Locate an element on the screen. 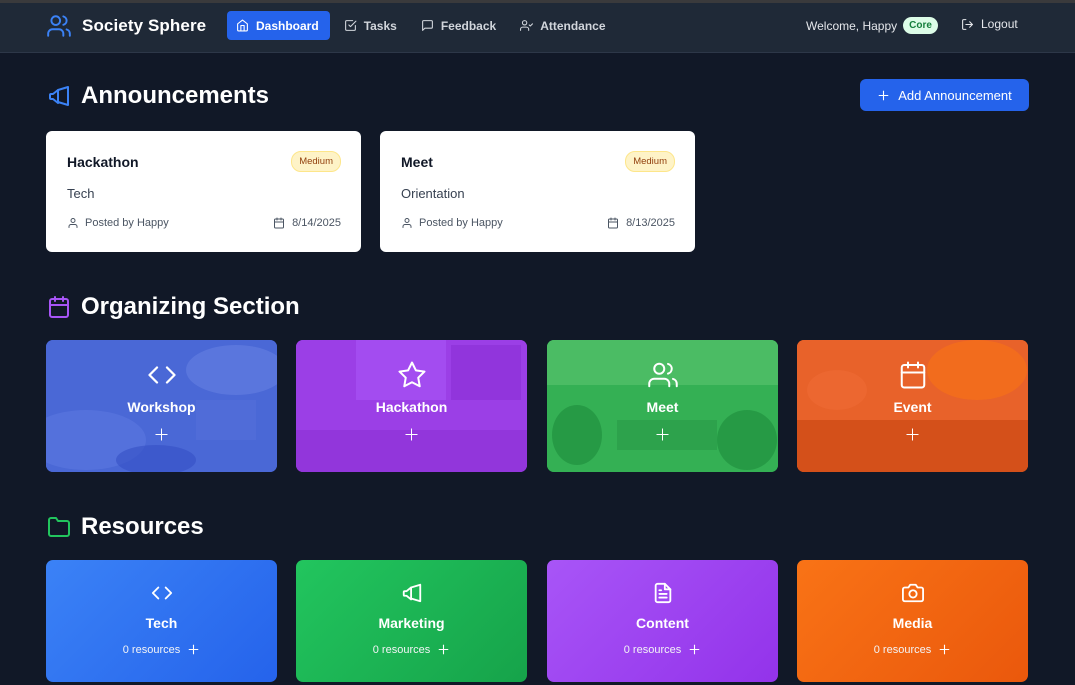  user-check-icon is located at coordinates (527, 25).